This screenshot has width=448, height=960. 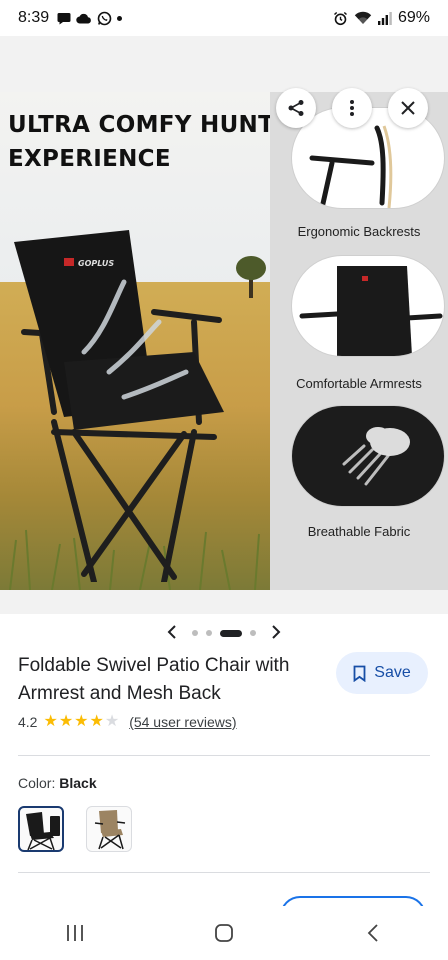 What do you see at coordinates (251, 277) in the screenshot?
I see `tree-graphic` at bounding box center [251, 277].